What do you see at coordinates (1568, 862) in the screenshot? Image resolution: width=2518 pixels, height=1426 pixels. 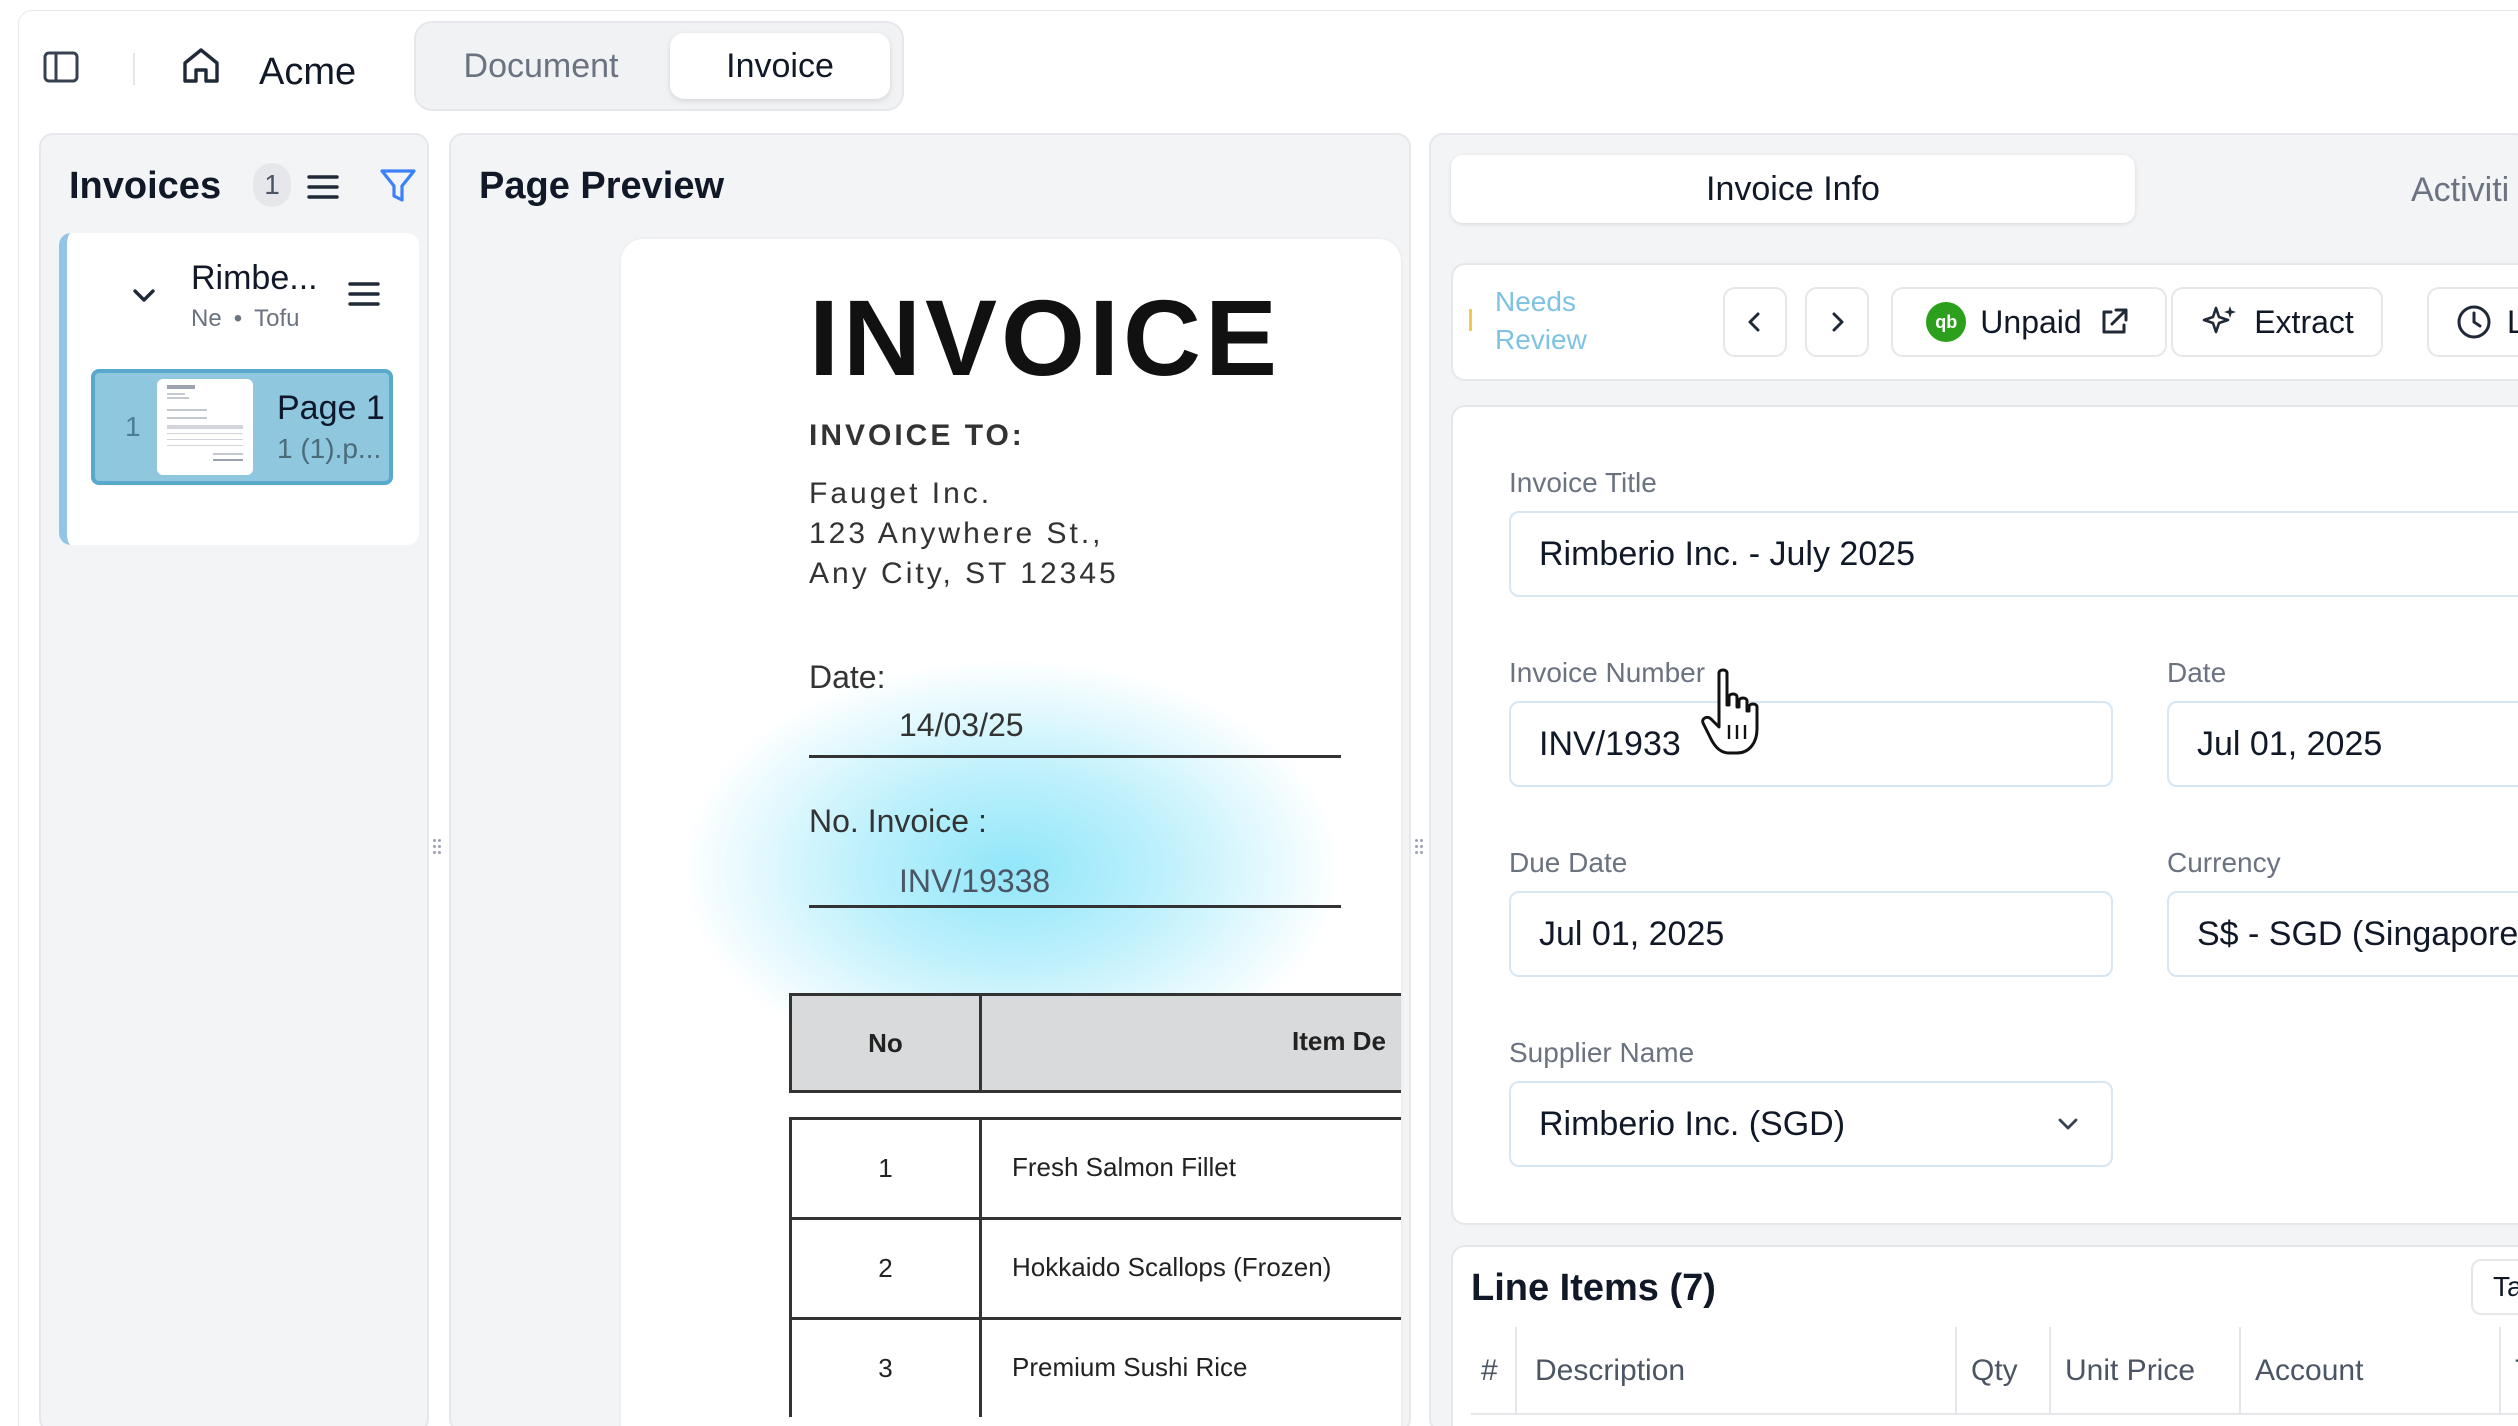 I see `due-date-label: Due Date` at bounding box center [1568, 862].